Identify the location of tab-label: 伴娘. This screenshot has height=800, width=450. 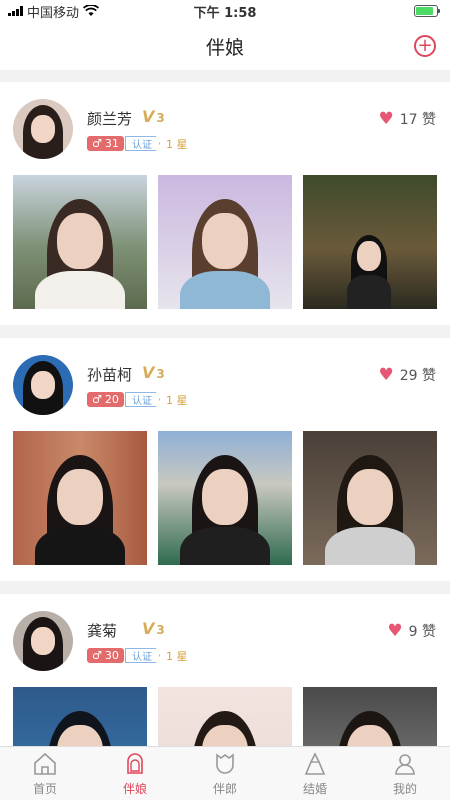
(134, 789).